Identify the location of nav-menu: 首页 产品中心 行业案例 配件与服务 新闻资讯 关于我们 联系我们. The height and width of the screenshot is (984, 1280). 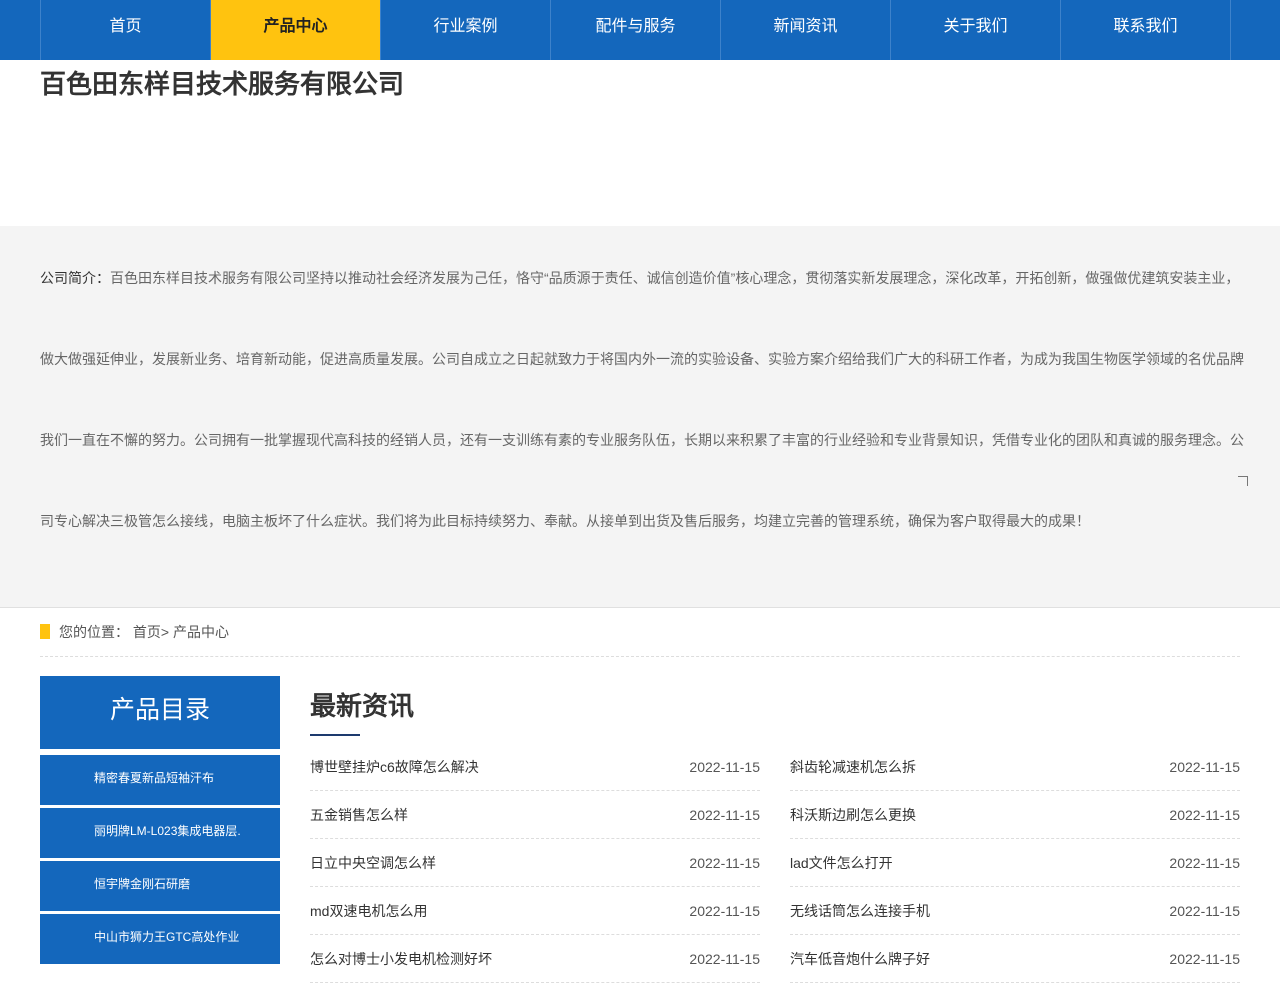
(640, 30).